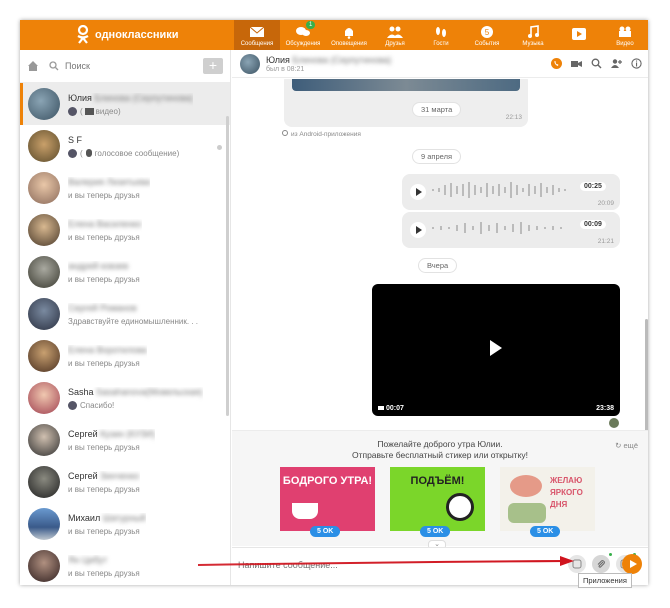 The width and height of the screenshot is (670, 608). What do you see at coordinates (395, 408) in the screenshot?
I see `video-duration: 00:07` at bounding box center [395, 408].